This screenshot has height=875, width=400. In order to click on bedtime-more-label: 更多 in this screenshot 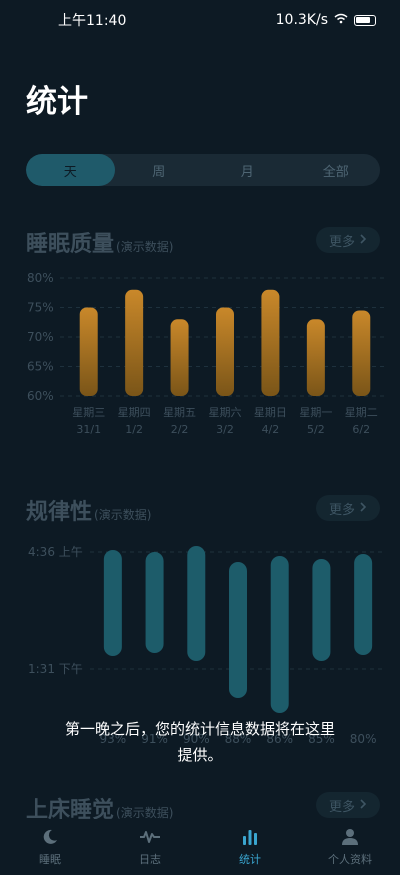, I will do `click(341, 807)`.